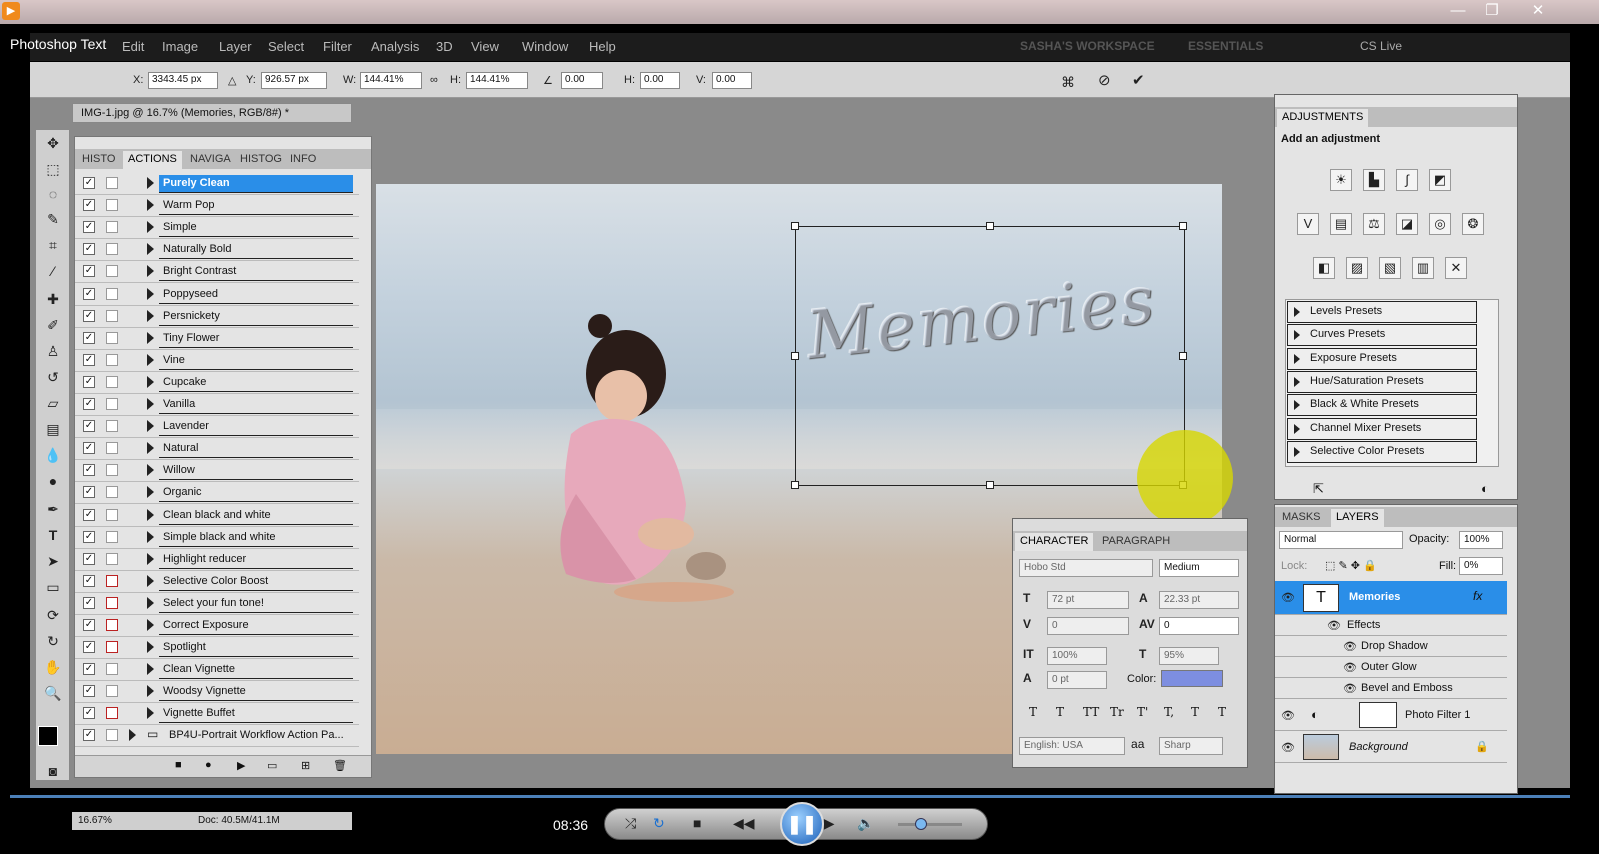 This screenshot has height=854, width=1599. Describe the element at coordinates (1142, 712) in the screenshot. I see `type-style-button: T'` at that location.